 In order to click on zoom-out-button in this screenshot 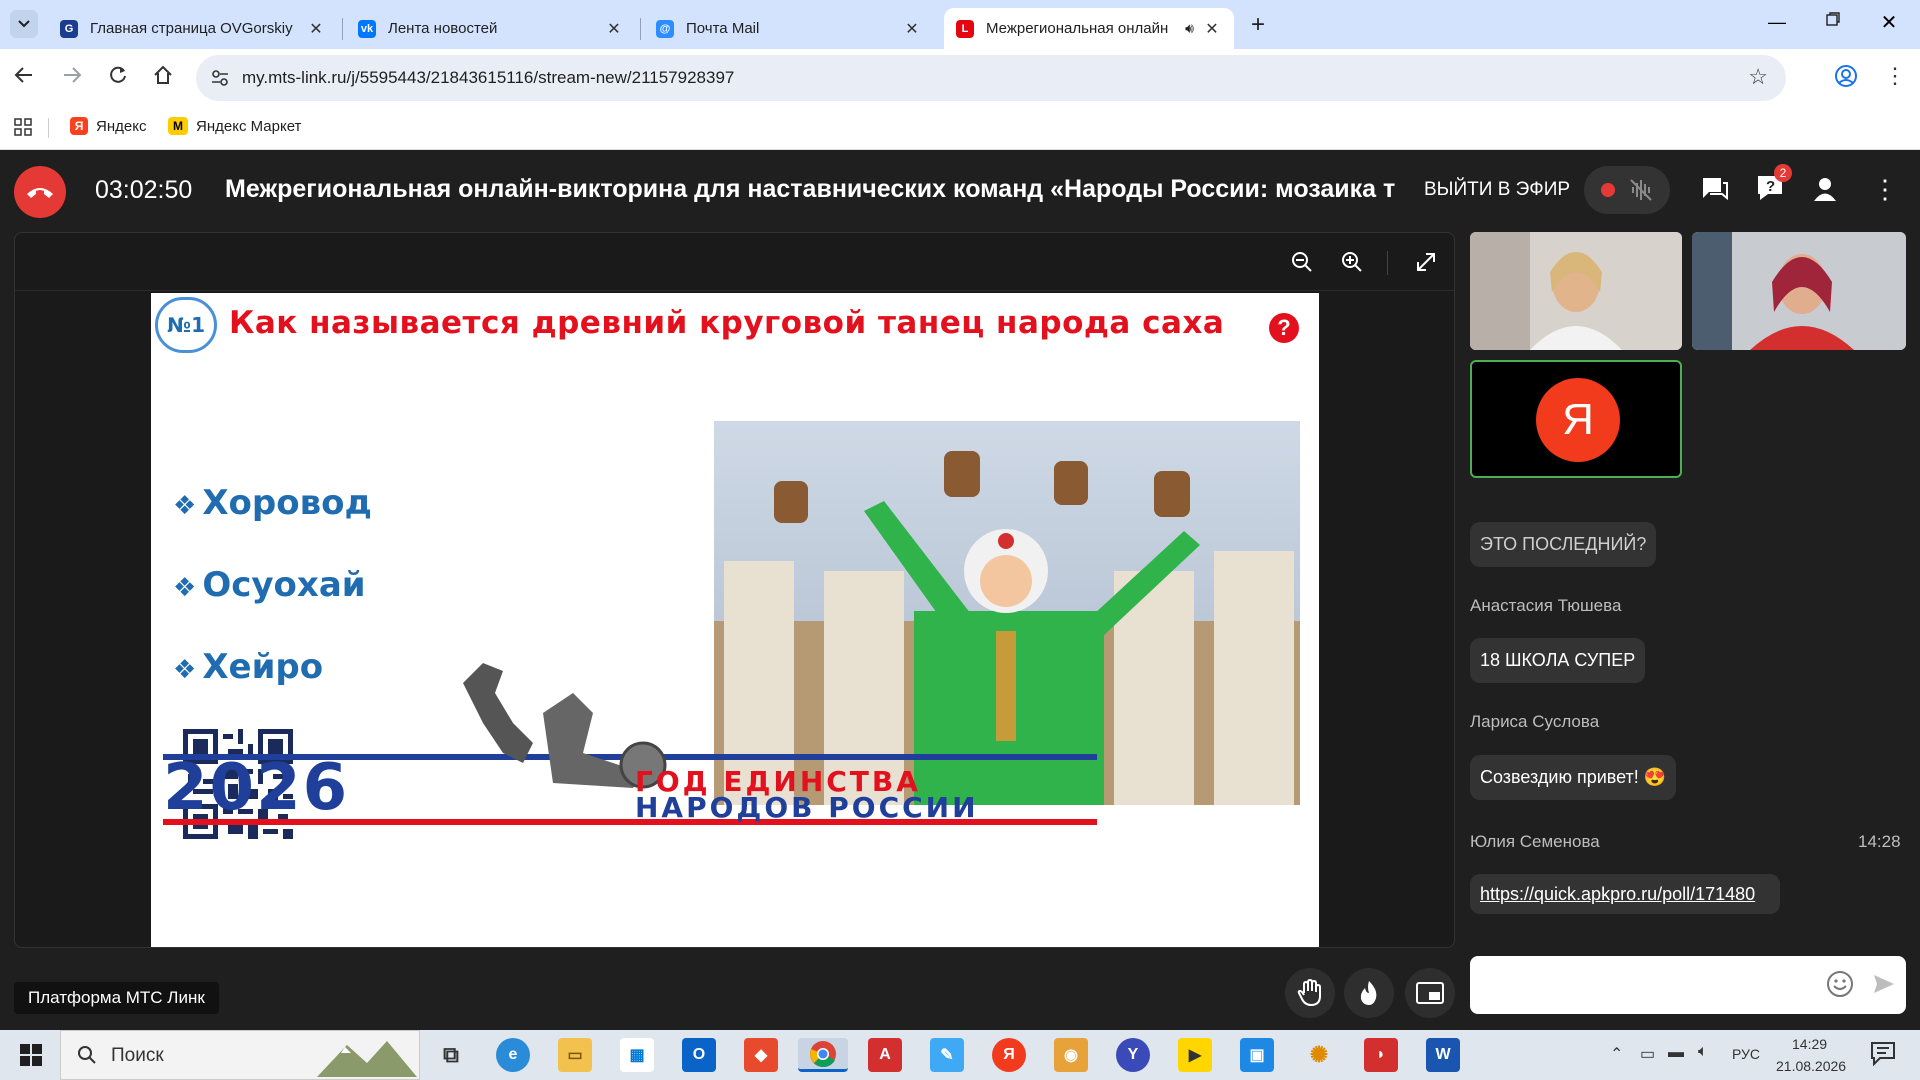, I will do `click(1302, 264)`.